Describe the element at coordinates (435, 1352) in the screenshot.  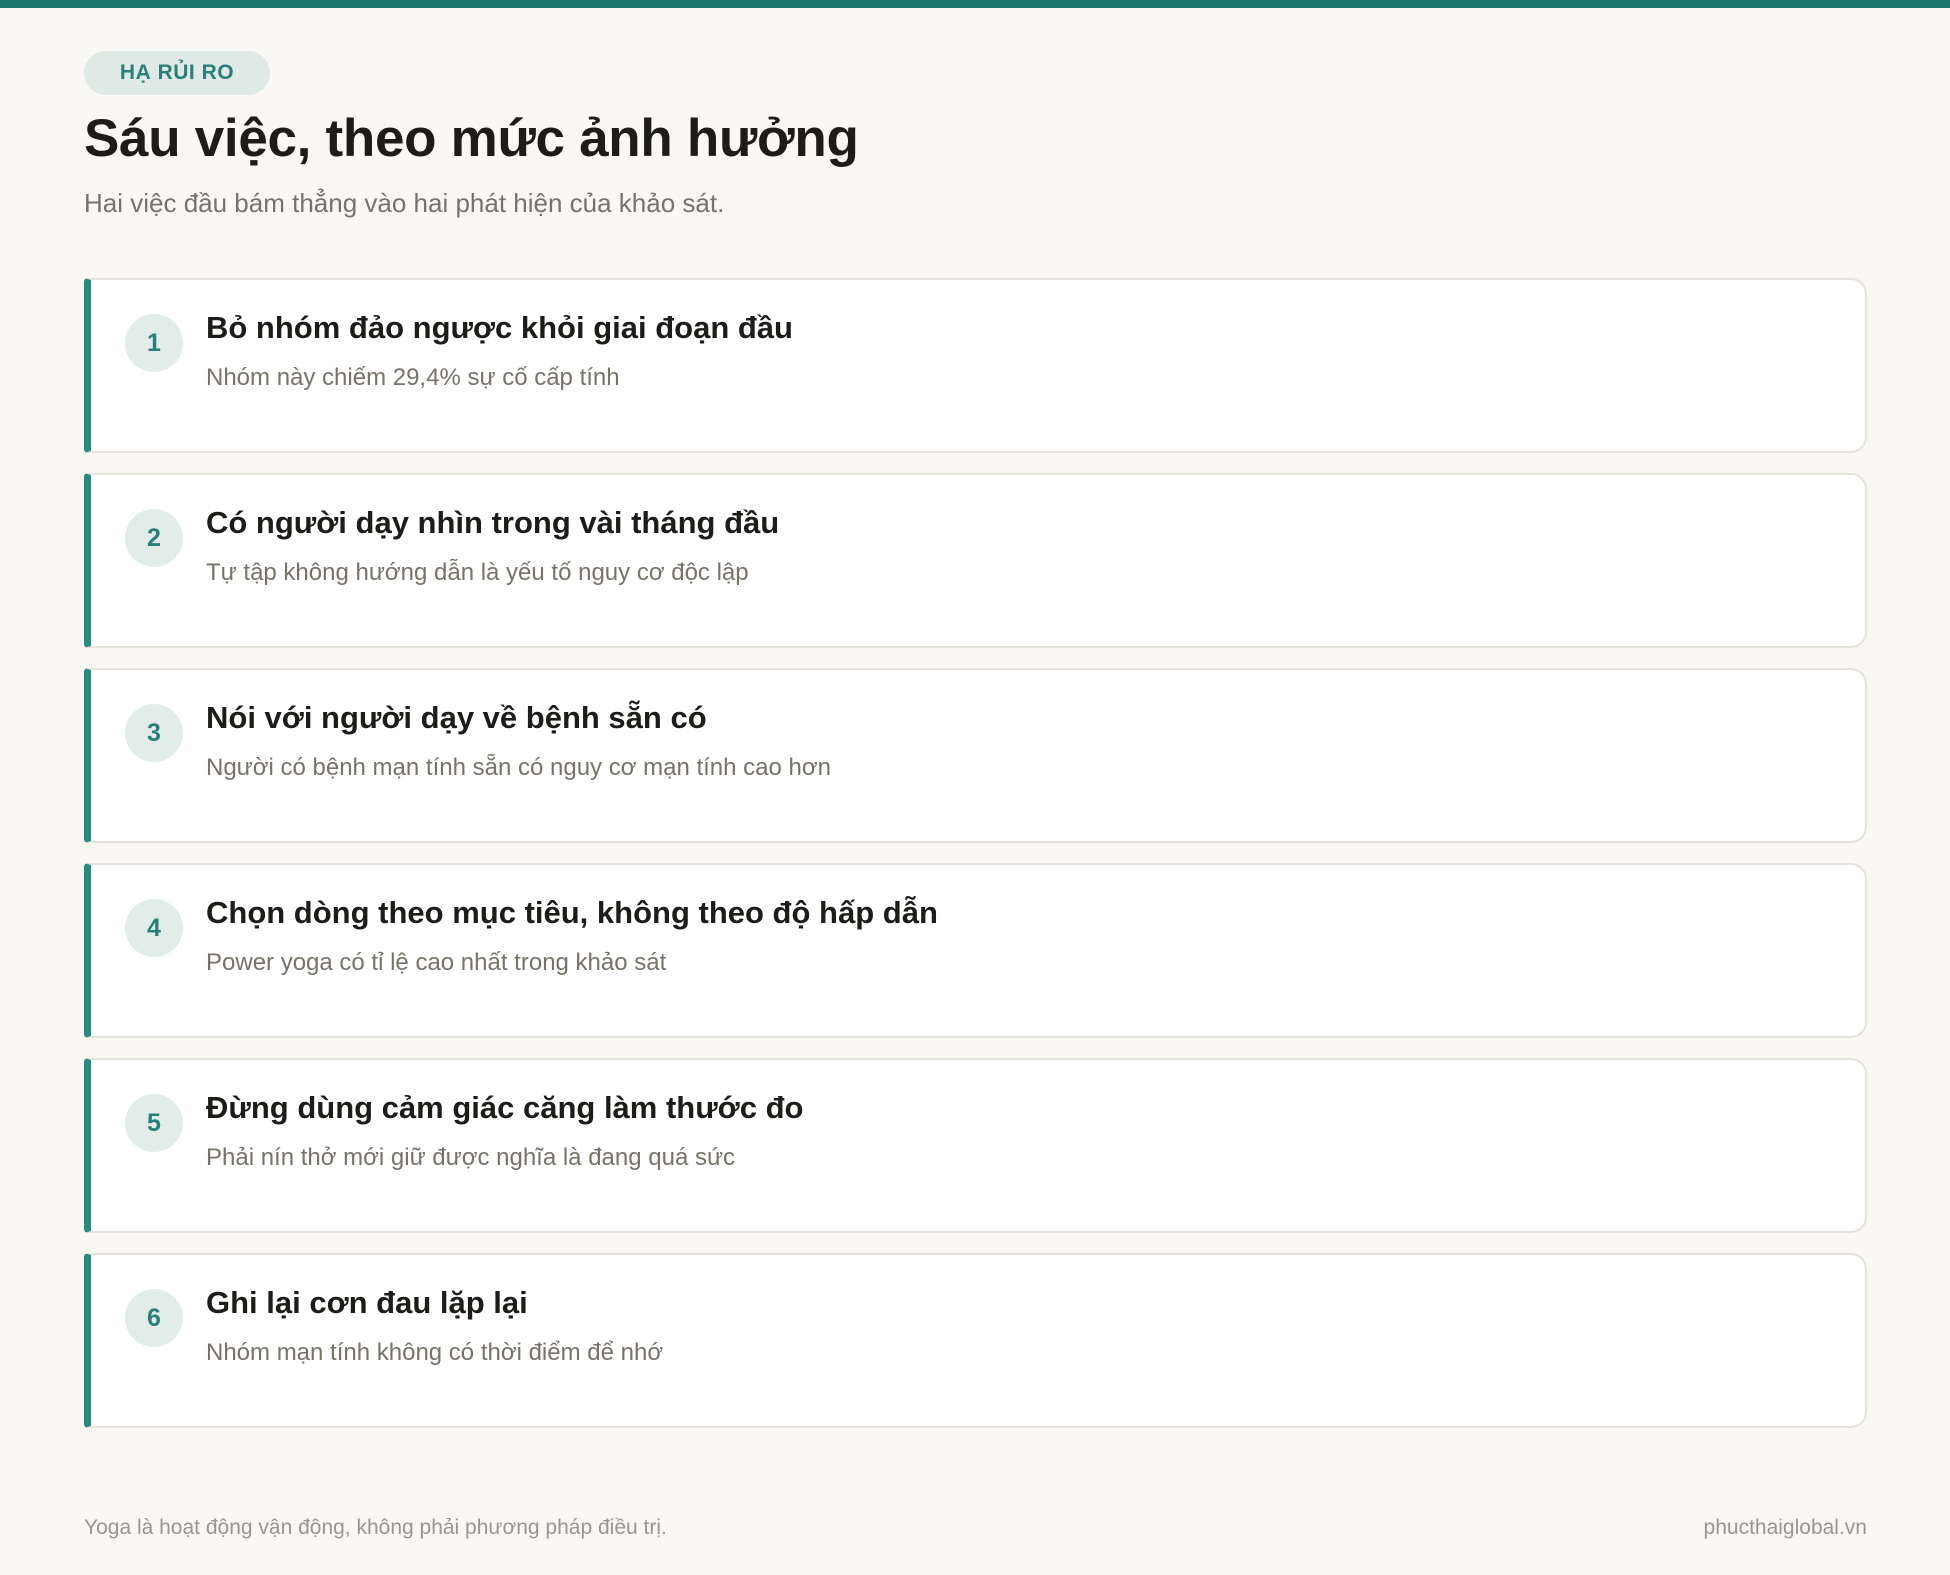
I see `item-description: Nhóm mạn tính không có thời điểm để nhớ` at that location.